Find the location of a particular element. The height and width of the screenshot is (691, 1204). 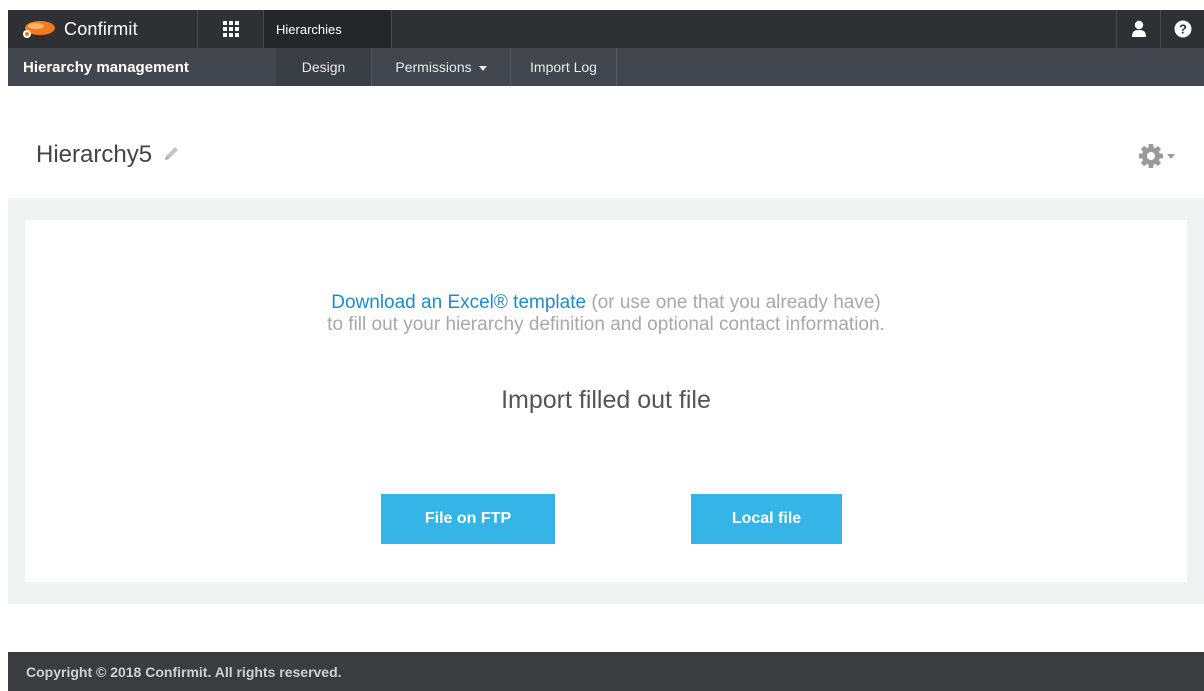

apps-grid-icon is located at coordinates (230, 29).